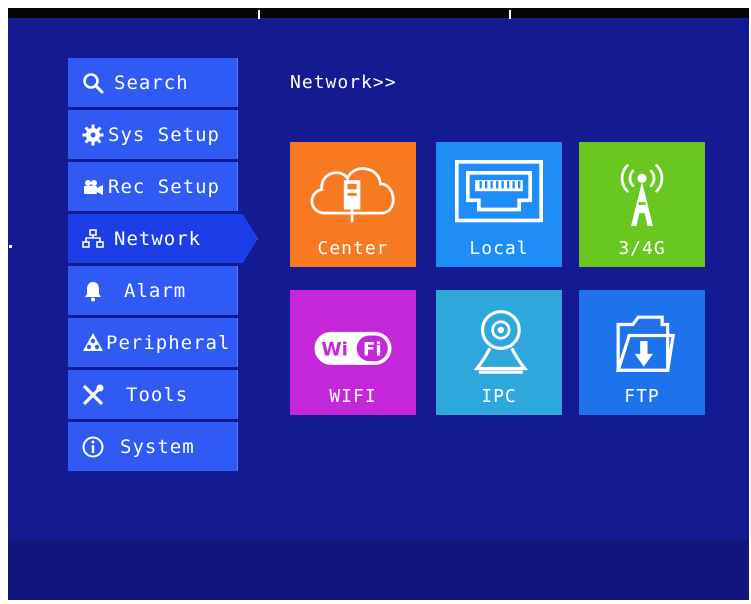  What do you see at coordinates (93, 239) in the screenshot?
I see `network-icon` at bounding box center [93, 239].